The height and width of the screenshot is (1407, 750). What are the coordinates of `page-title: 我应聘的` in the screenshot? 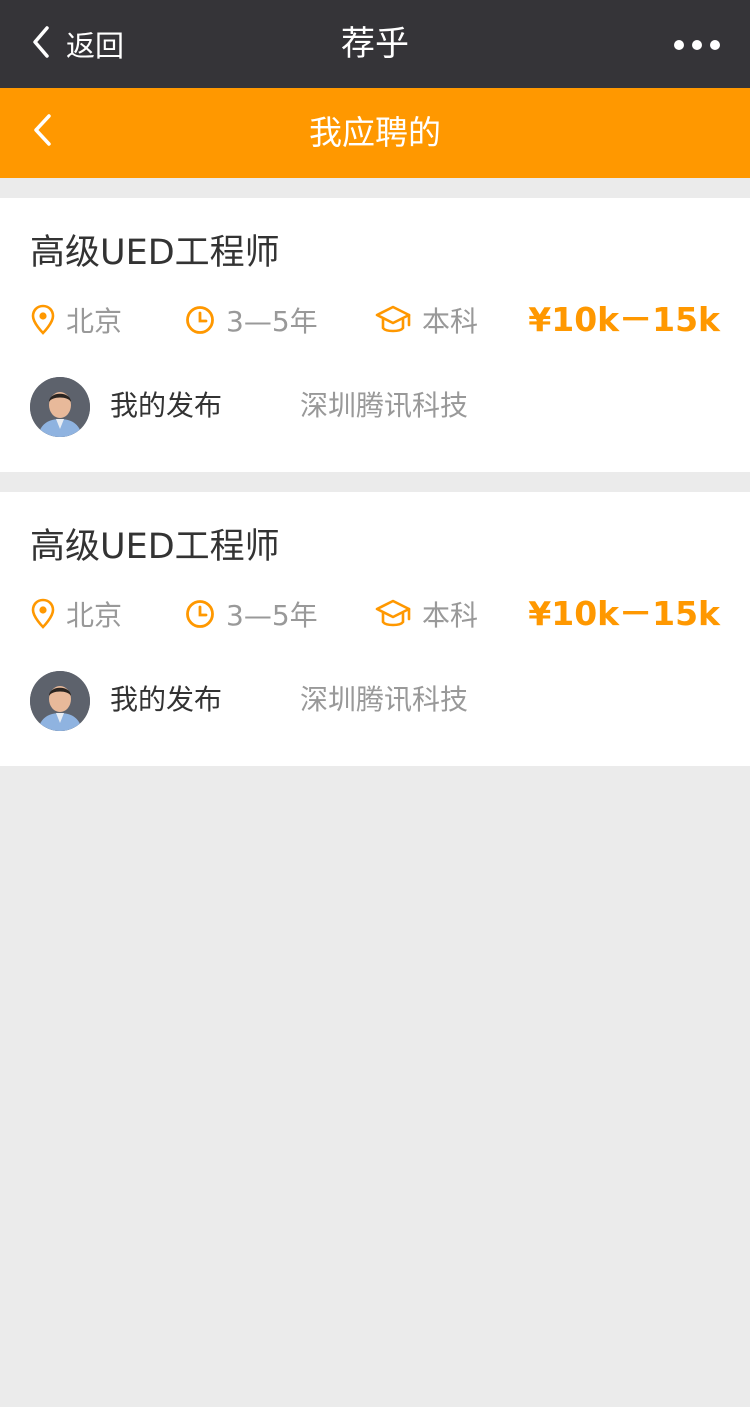 It's located at (375, 132).